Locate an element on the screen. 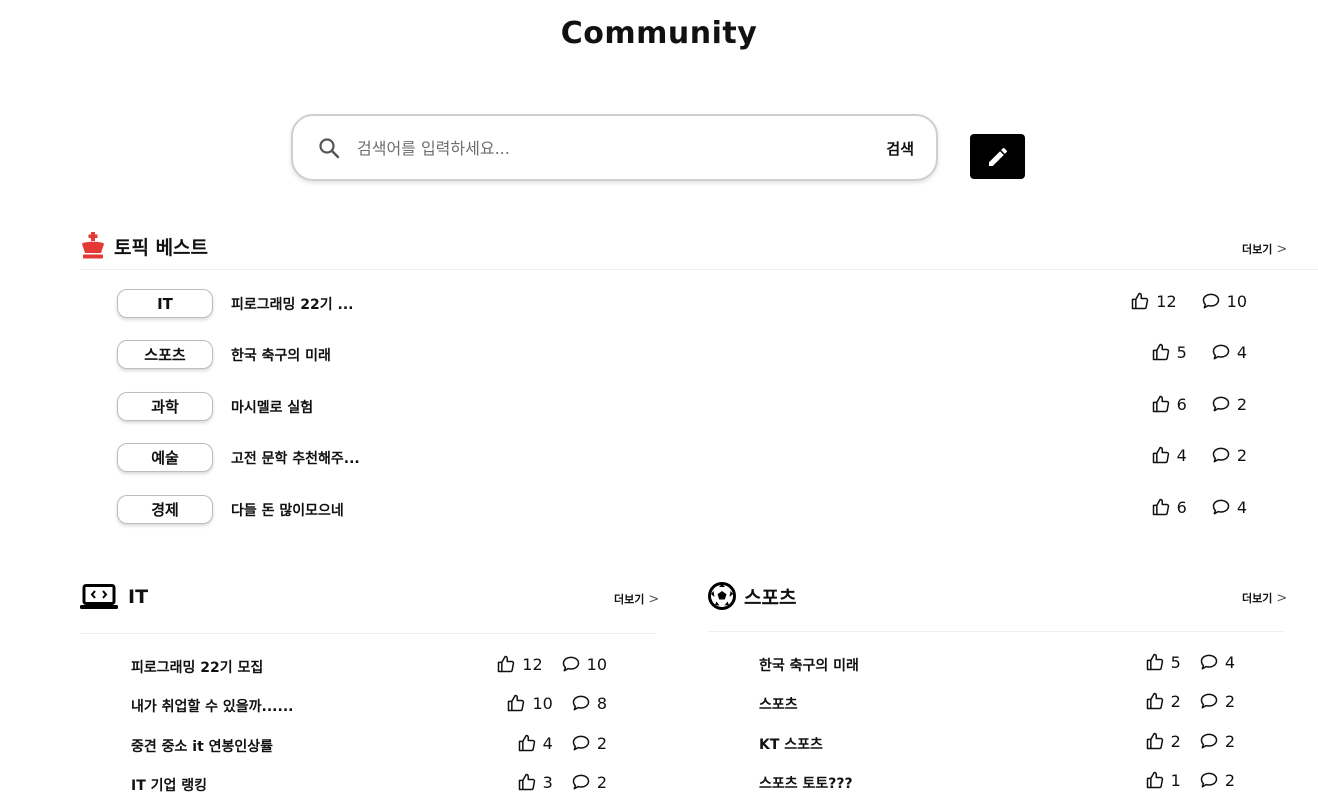 Image resolution: width=1318 pixels, height=811 pixels. crown-icon is located at coordinates (93, 245).